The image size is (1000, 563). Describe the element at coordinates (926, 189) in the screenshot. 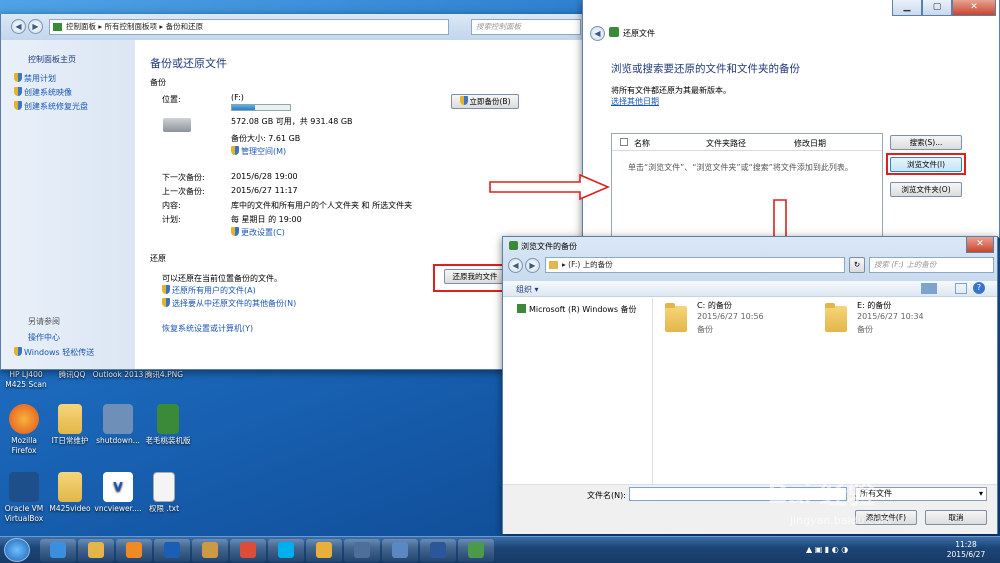

I see `browse-folders-button: 浏览文件夹(O)` at that location.